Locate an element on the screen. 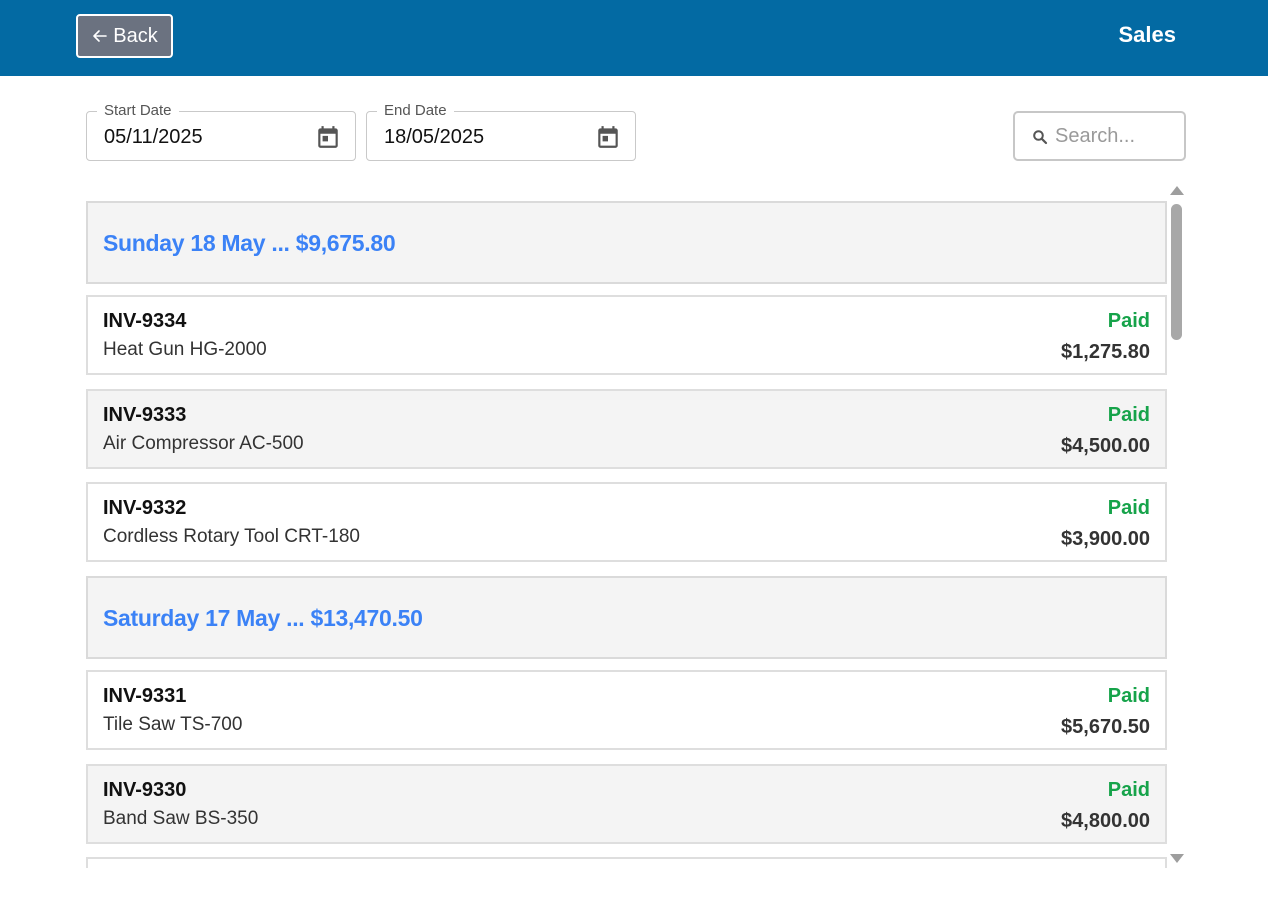  invoice-amount: $4,500.00 is located at coordinates (1105, 446).